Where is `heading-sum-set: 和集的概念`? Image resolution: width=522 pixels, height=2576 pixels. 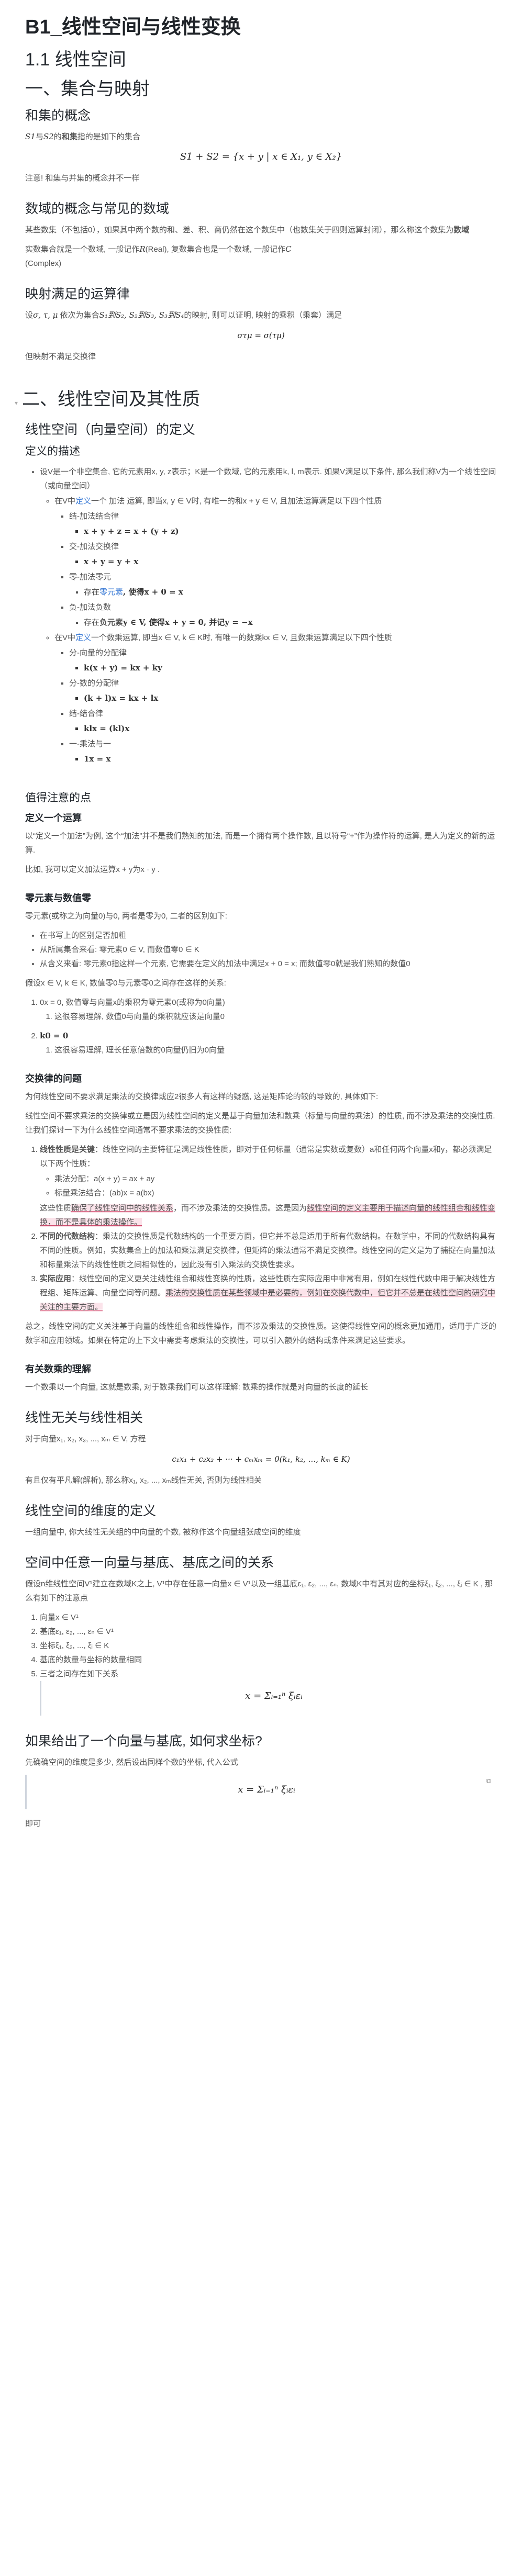 heading-sum-set: 和集的概念 is located at coordinates (58, 115).